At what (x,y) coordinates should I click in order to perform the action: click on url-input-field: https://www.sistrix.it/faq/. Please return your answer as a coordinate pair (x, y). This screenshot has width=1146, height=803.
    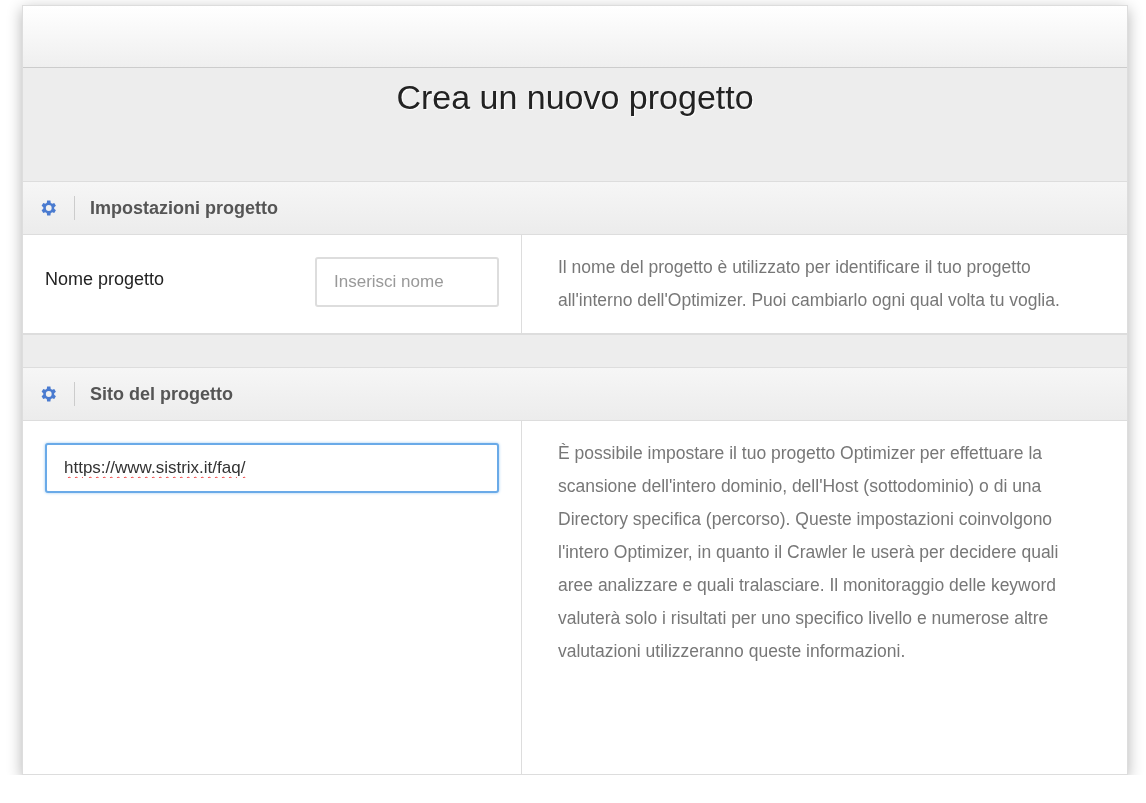
    Looking at the image, I should click on (272, 468).